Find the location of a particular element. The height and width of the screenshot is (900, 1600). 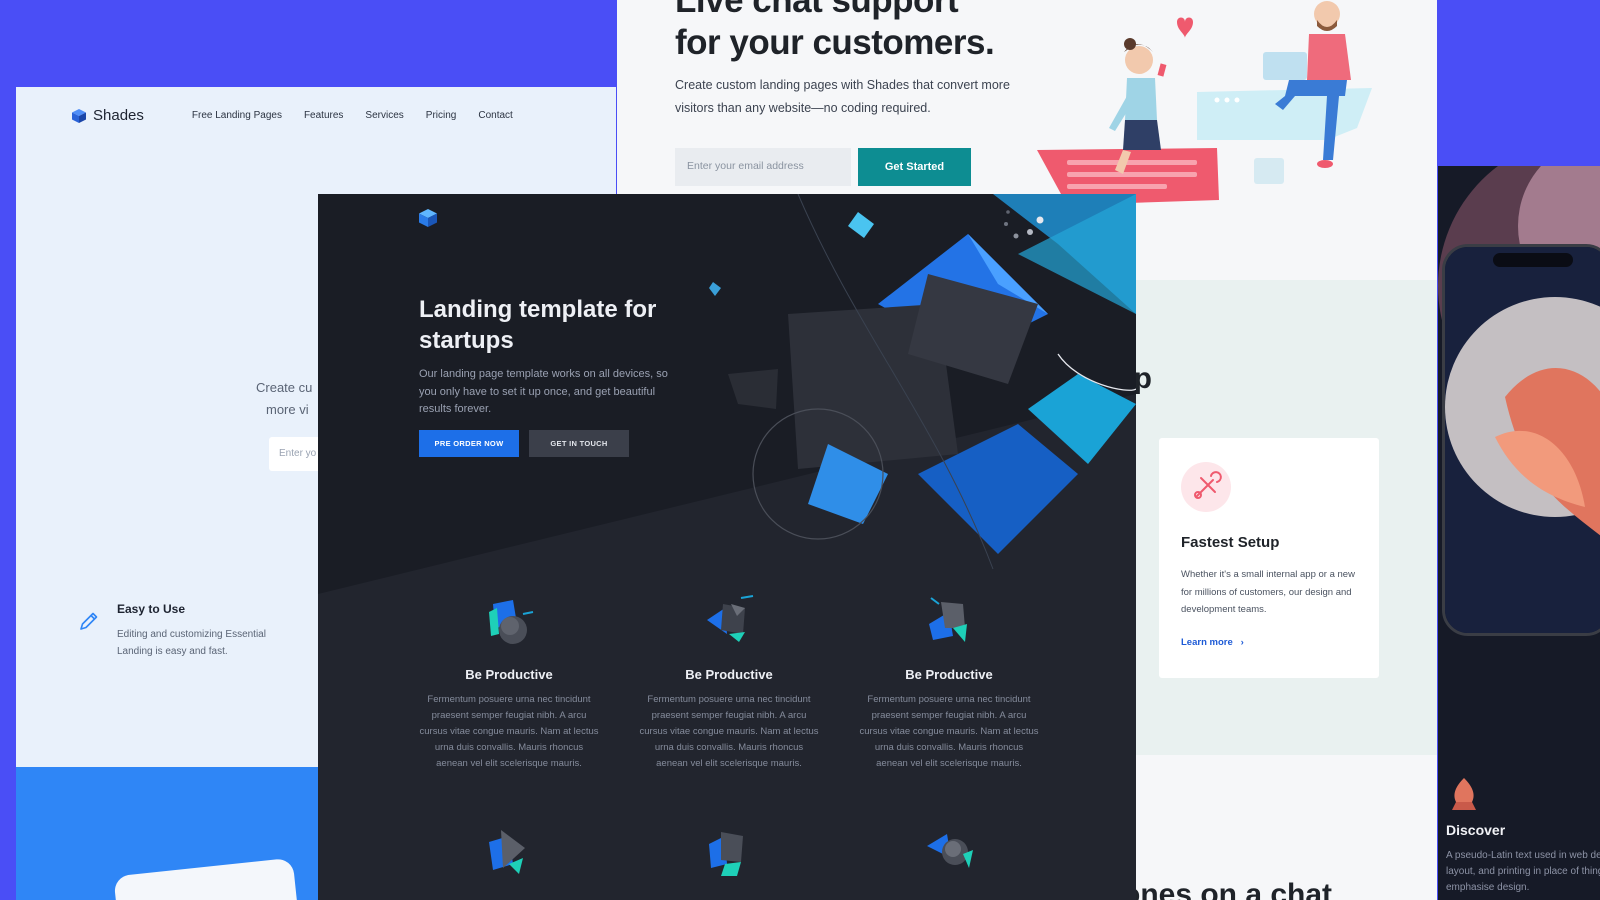

discover-icon is located at coordinates (1464, 794).